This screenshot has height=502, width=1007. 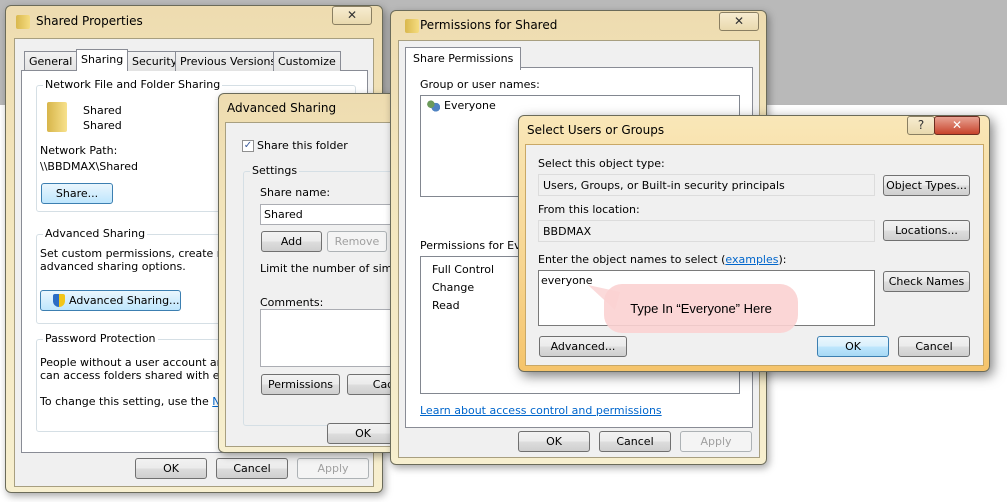 What do you see at coordinates (275, 170) in the screenshot?
I see `group-label: Settings` at bounding box center [275, 170].